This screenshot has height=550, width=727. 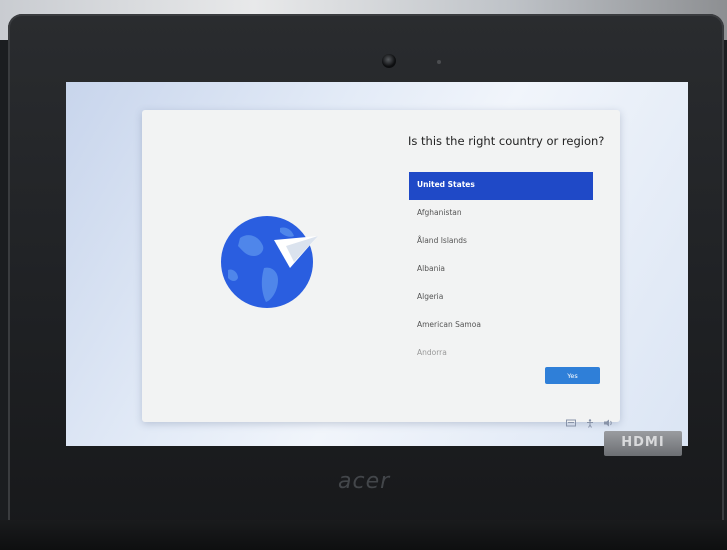 What do you see at coordinates (501, 298) in the screenshot?
I see `country-option: Algeria` at bounding box center [501, 298].